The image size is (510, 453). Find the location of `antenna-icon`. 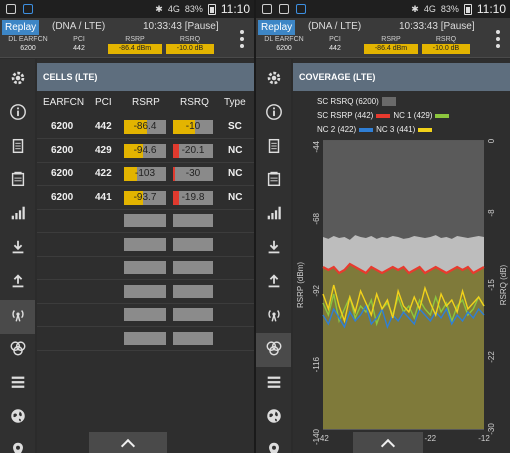

antenna-icon is located at coordinates (18, 317).